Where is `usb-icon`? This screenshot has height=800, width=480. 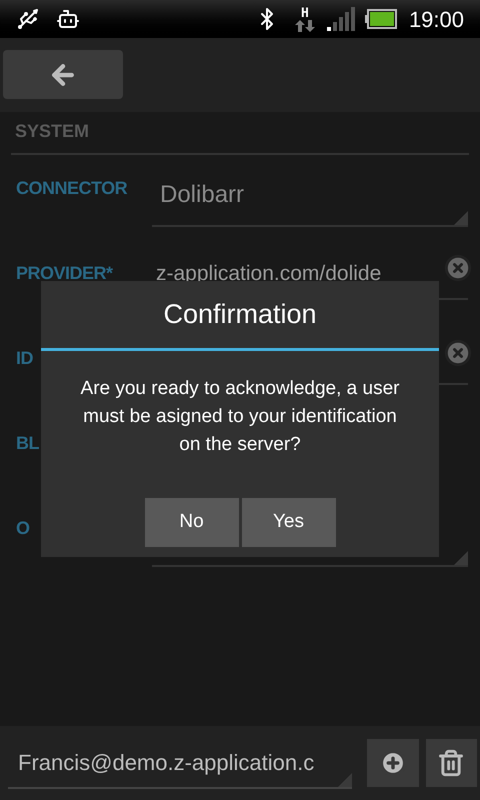 usb-icon is located at coordinates (28, 19).